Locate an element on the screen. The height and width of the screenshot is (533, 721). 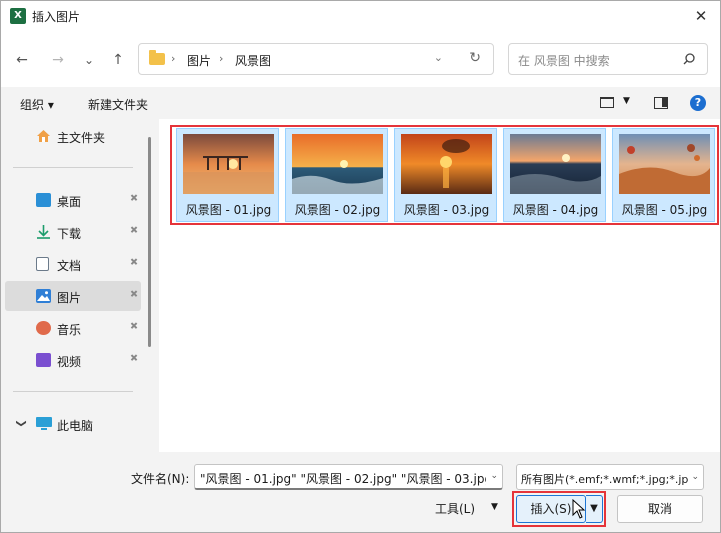
preview-pane-icon is located at coordinates (661, 103).